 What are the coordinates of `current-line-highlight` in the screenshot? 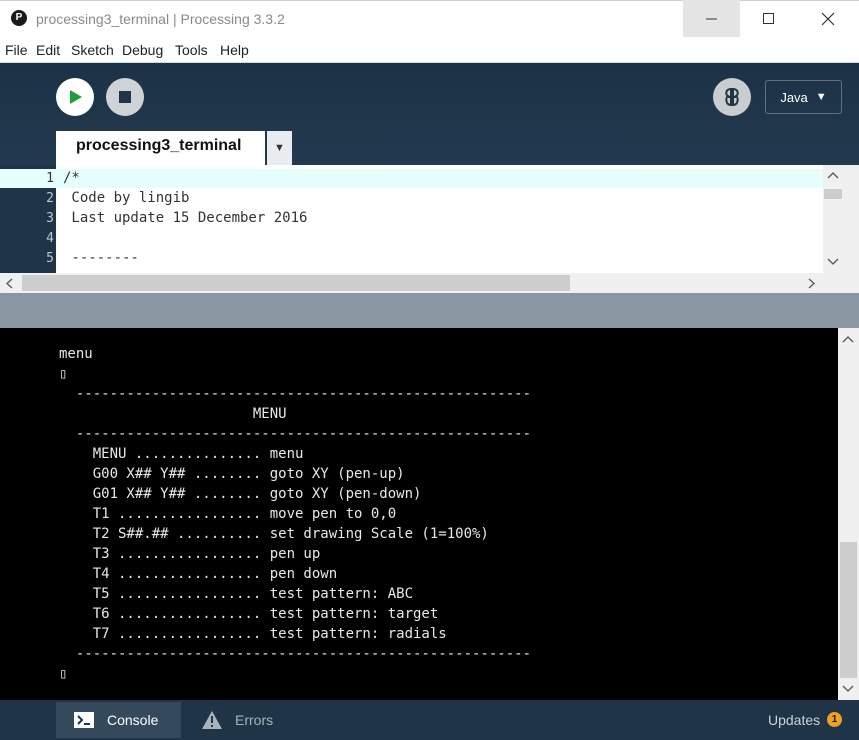 It's located at (439, 178).